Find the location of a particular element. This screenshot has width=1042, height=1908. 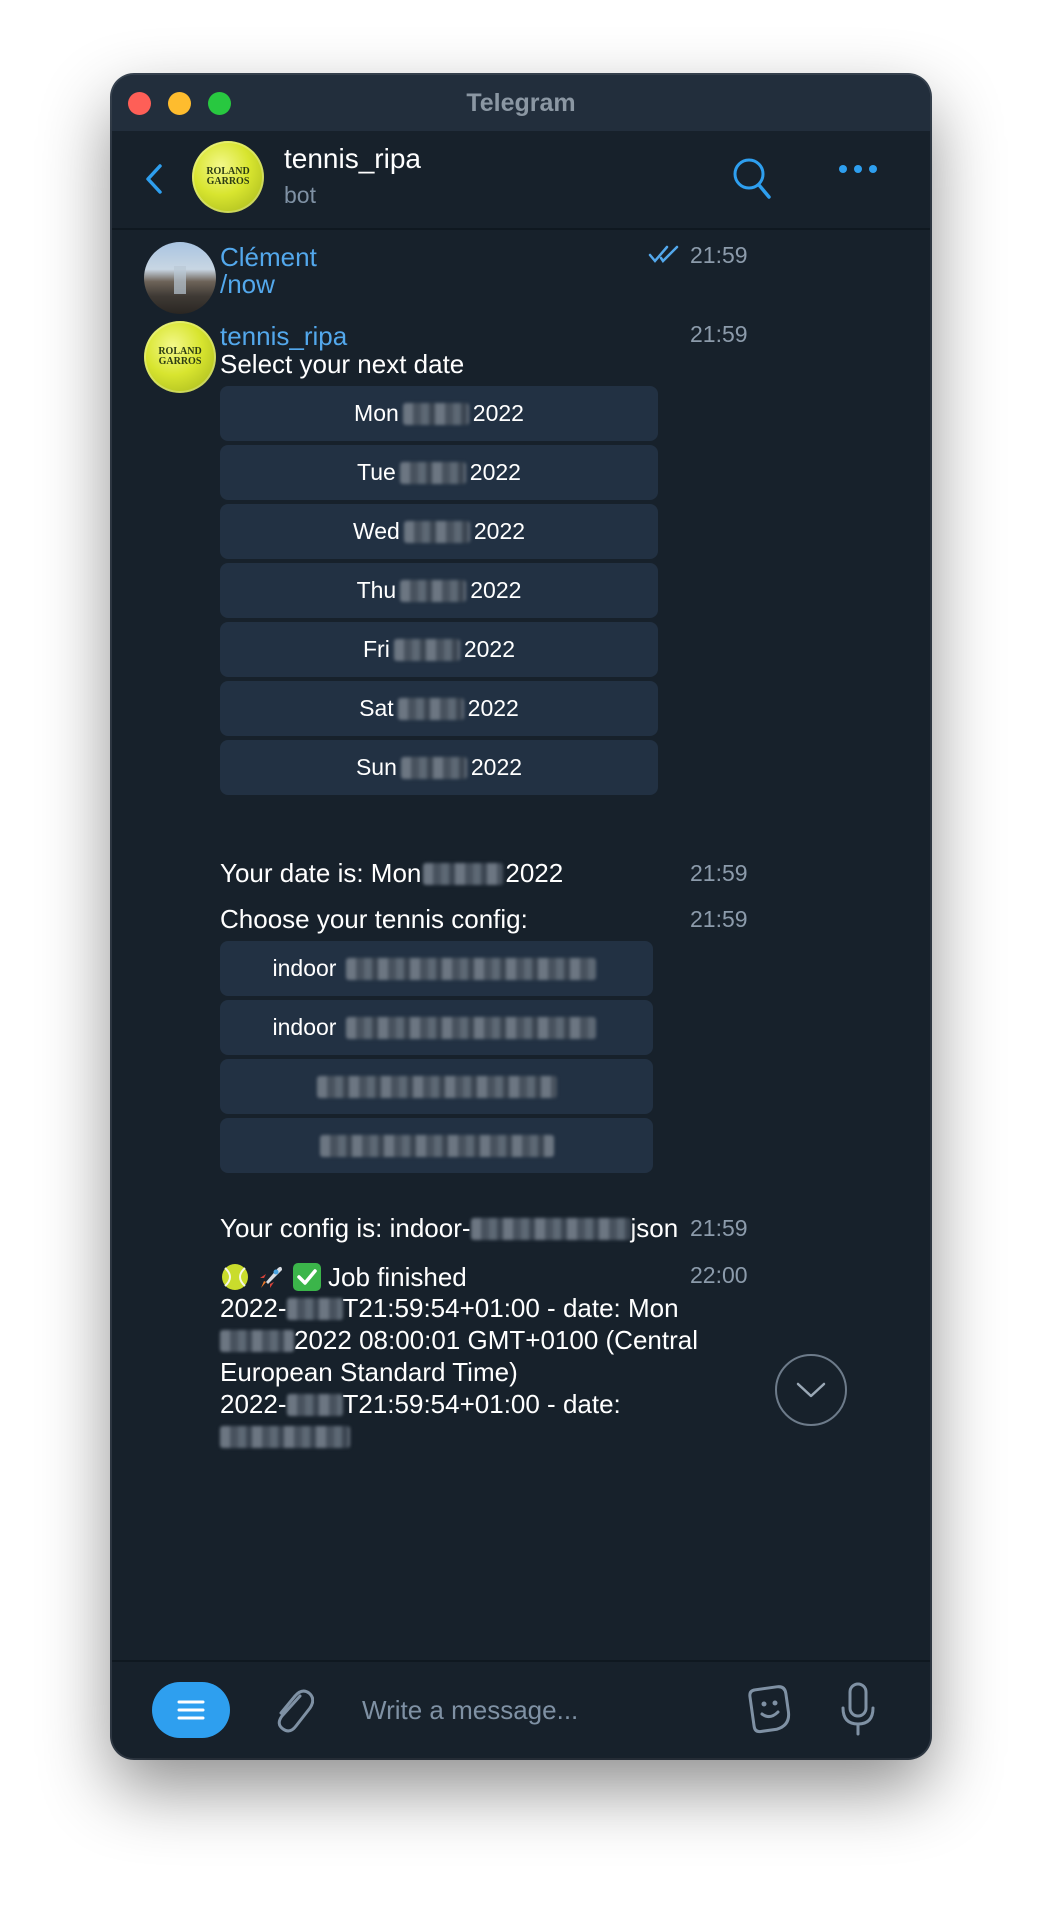

date-button-wed: Wed 2022 is located at coordinates (439, 531).